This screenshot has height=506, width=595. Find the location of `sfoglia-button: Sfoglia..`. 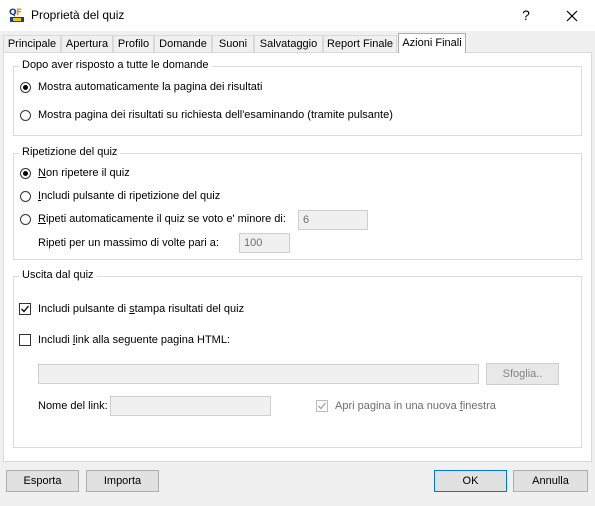

sfoglia-button: Sfoglia.. is located at coordinates (522, 374).